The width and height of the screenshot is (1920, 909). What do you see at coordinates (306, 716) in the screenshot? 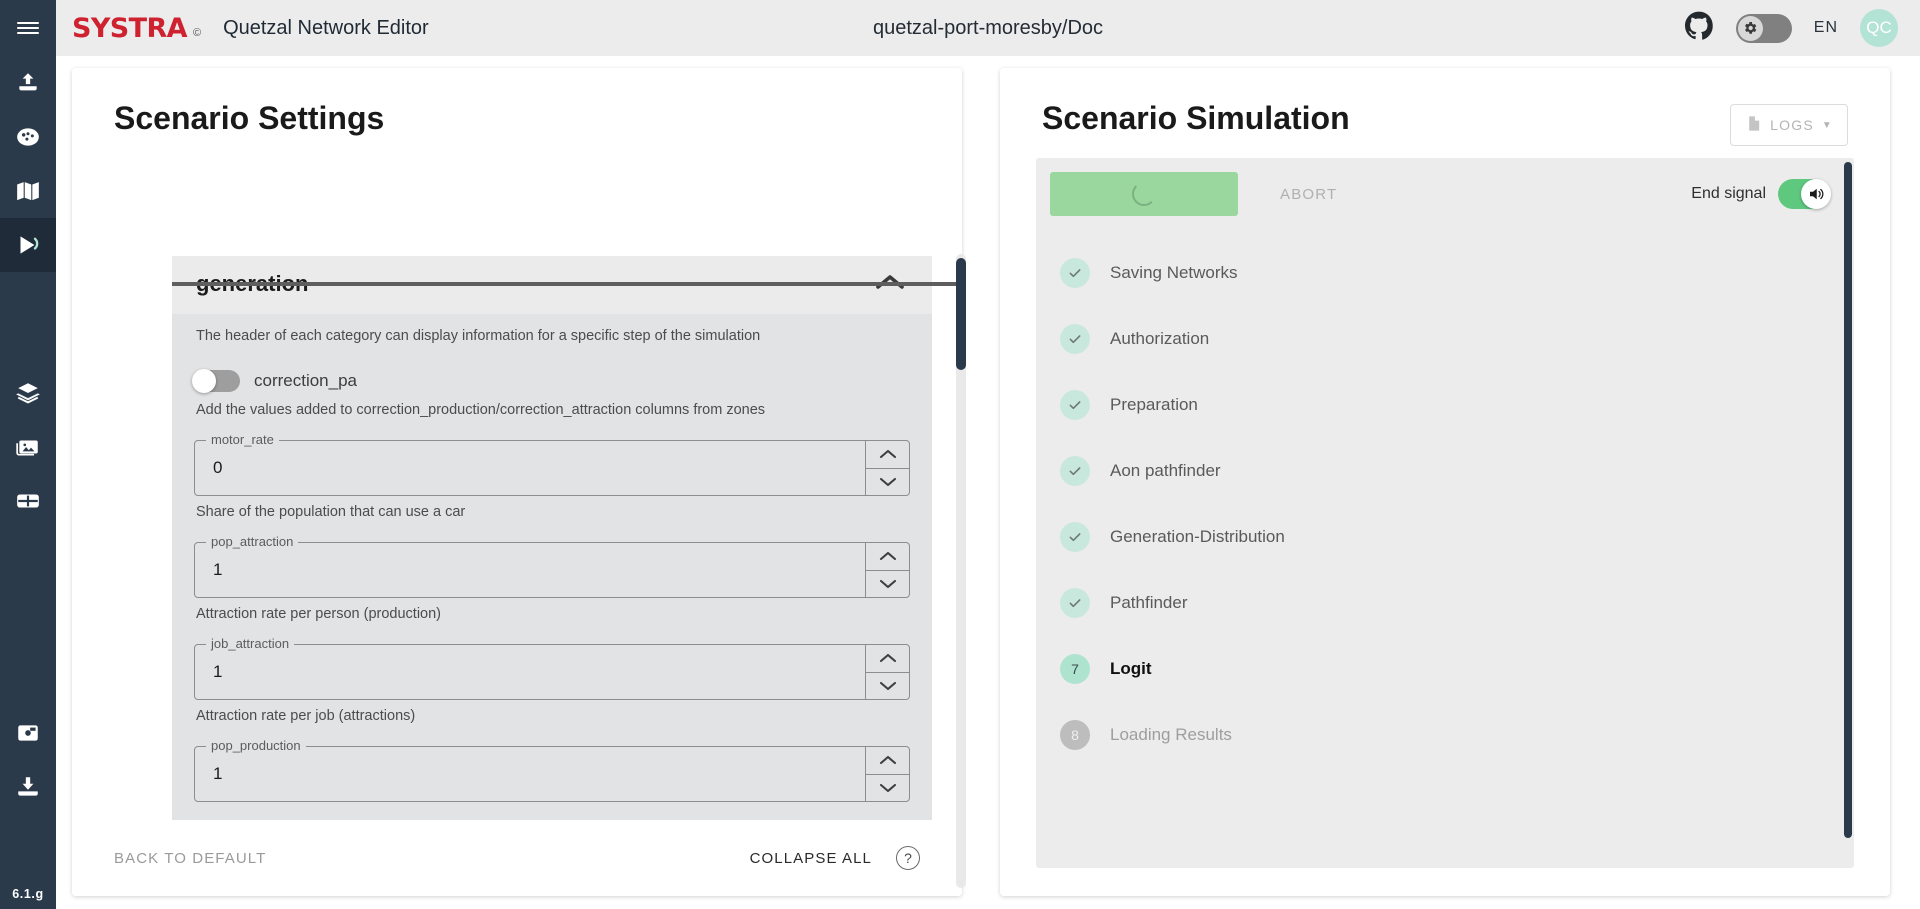
I see `field-description: Attraction rate per job (attractions)` at bounding box center [306, 716].